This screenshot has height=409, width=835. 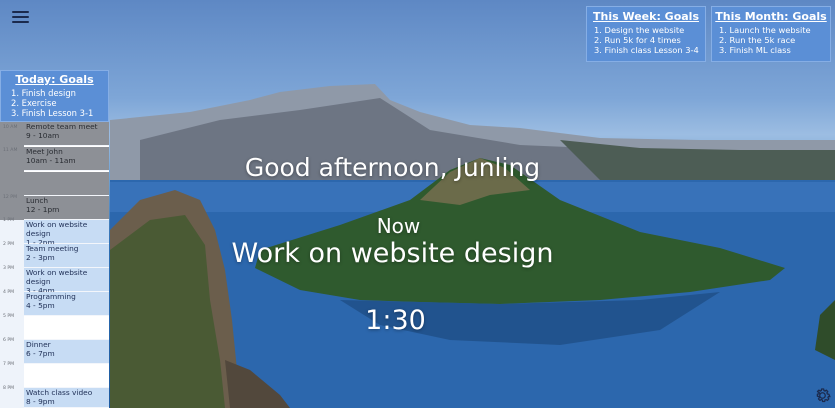 I want to click on schedule-event: Work on website design 3 - 4pm, so click(x=66, y=281).